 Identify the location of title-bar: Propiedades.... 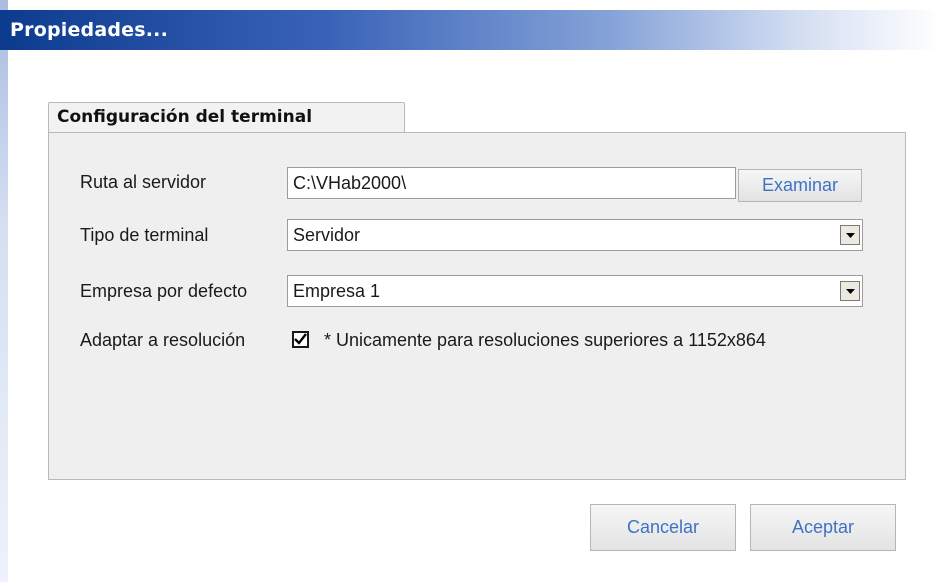
(470, 30).